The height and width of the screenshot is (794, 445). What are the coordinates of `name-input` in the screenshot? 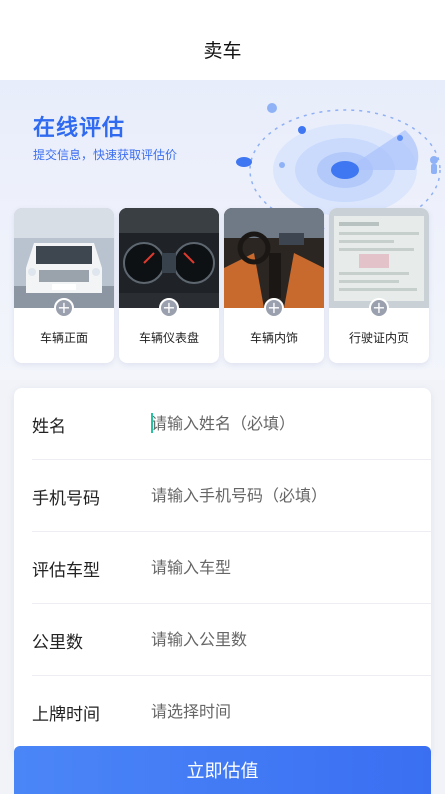 It's located at (281, 423).